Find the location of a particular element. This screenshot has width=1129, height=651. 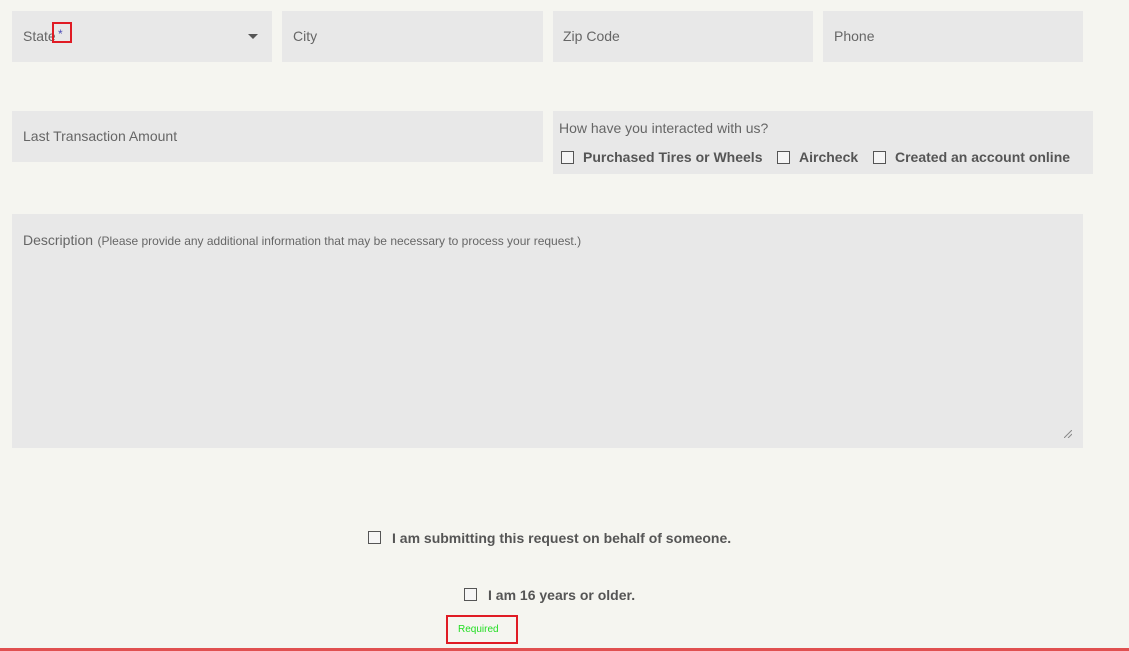

created-account-label: Created an account online is located at coordinates (982, 157).